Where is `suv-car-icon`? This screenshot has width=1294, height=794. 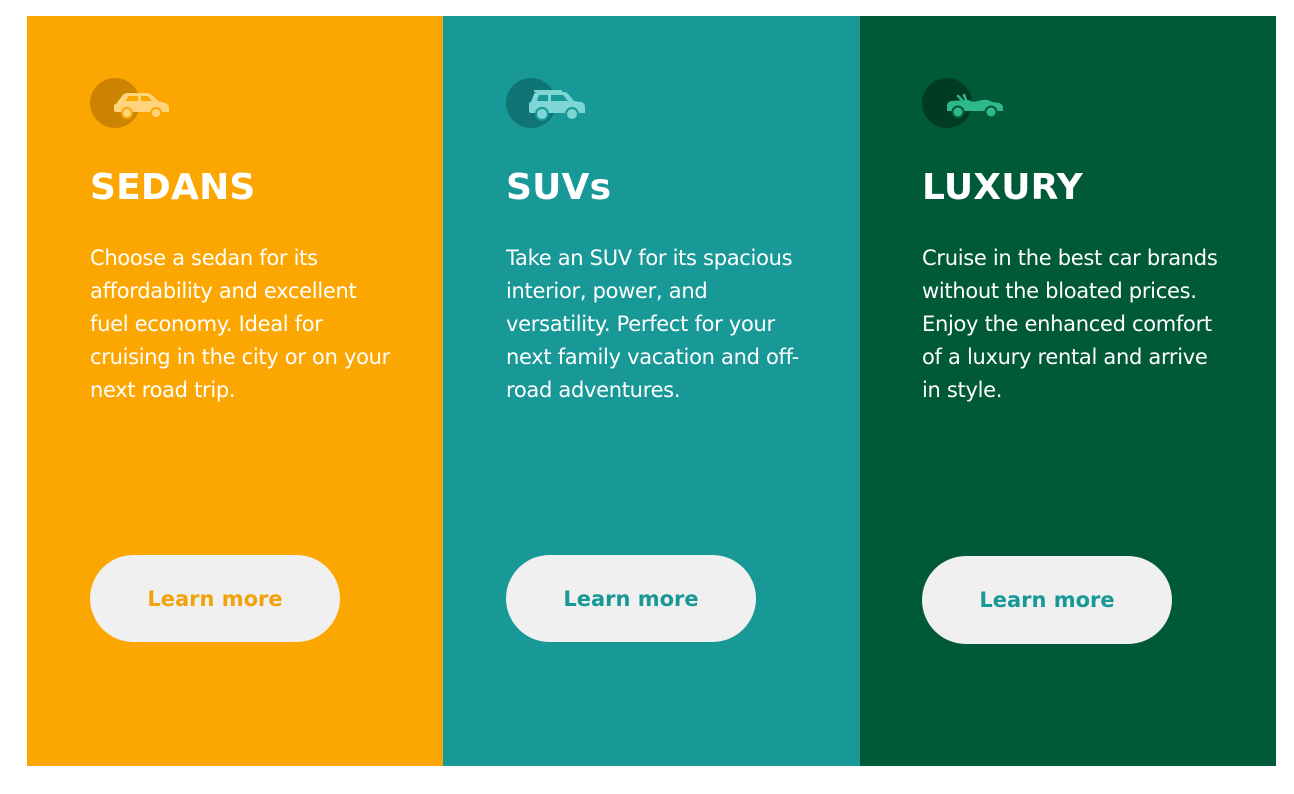
suv-car-icon is located at coordinates (546, 103).